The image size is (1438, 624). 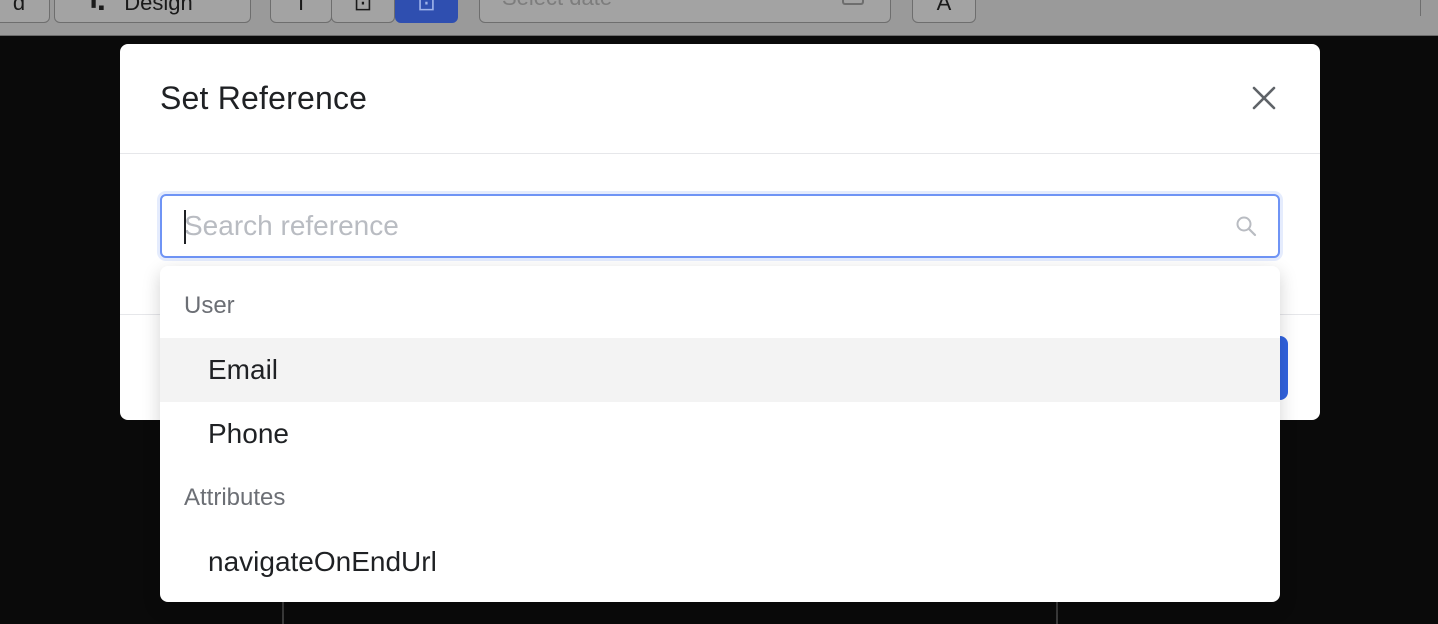 I want to click on toolbar-text-button: I, so click(x=301, y=11).